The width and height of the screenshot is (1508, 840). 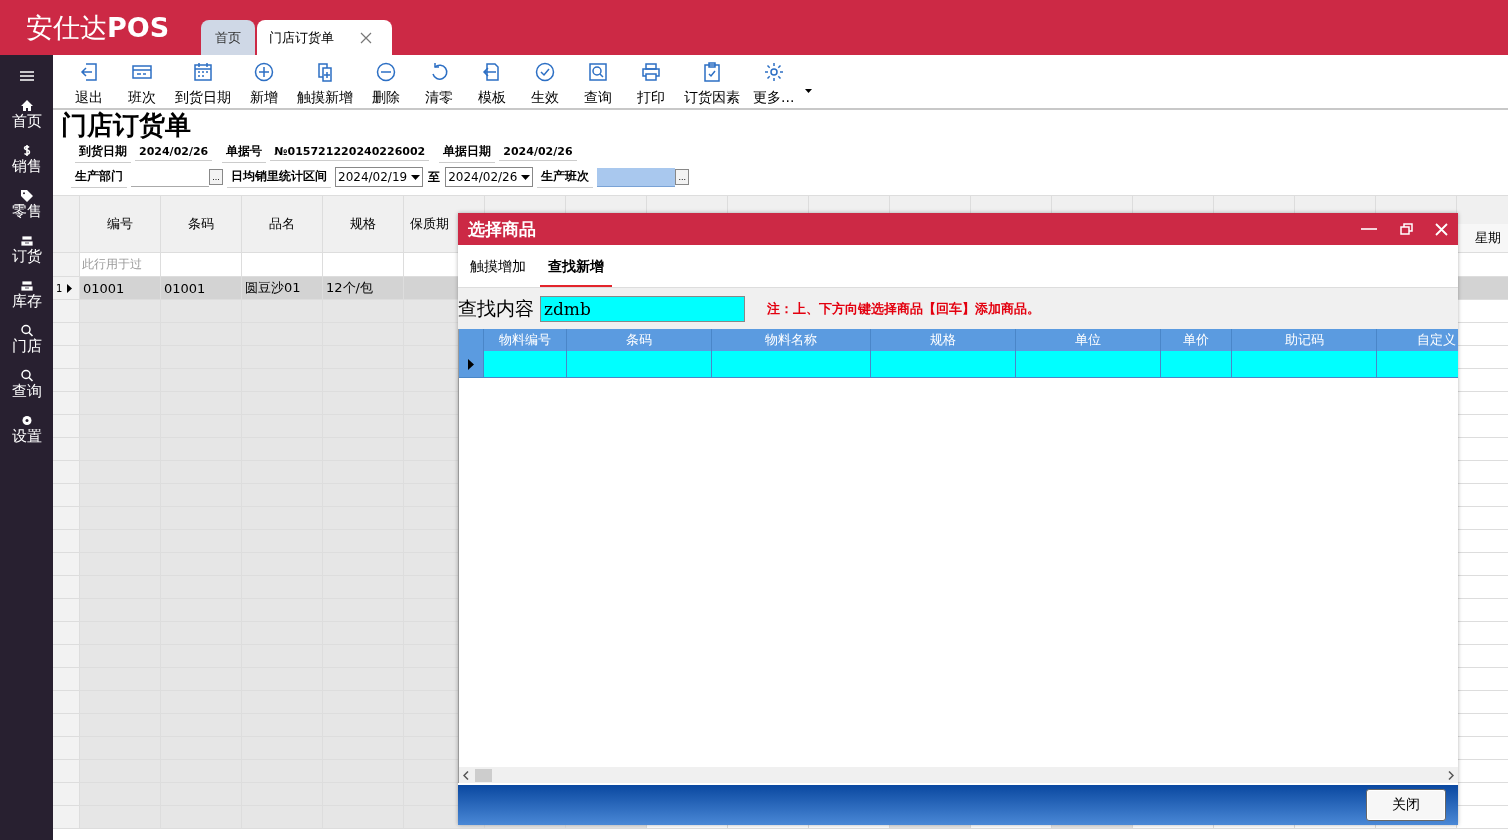 What do you see at coordinates (434, 177) in the screenshot?
I see `range-separator: 至` at bounding box center [434, 177].